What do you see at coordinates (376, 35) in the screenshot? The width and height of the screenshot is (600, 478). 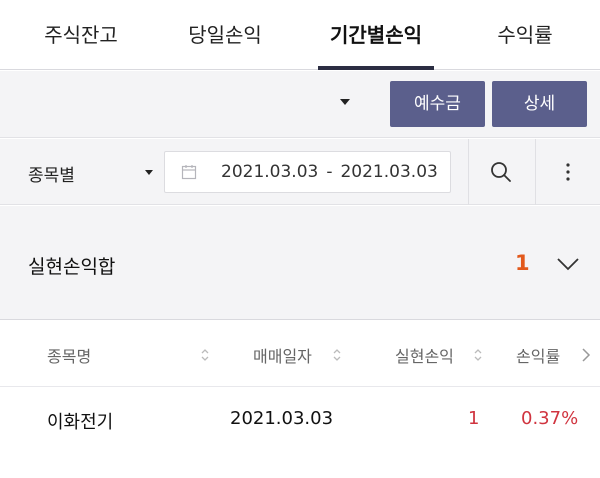 I see `tab-period-pnl: 기간별손익` at bounding box center [376, 35].